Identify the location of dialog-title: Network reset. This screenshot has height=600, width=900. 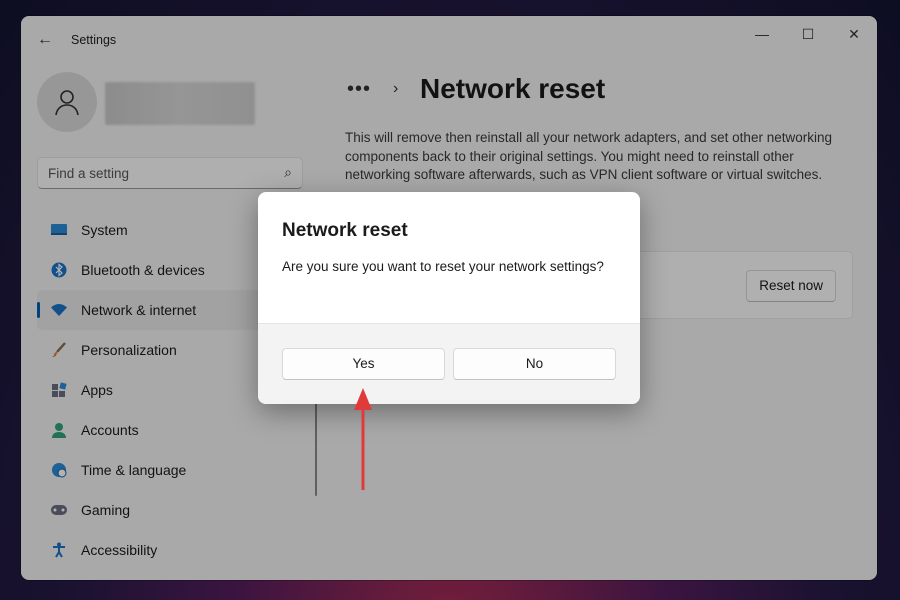
(345, 230).